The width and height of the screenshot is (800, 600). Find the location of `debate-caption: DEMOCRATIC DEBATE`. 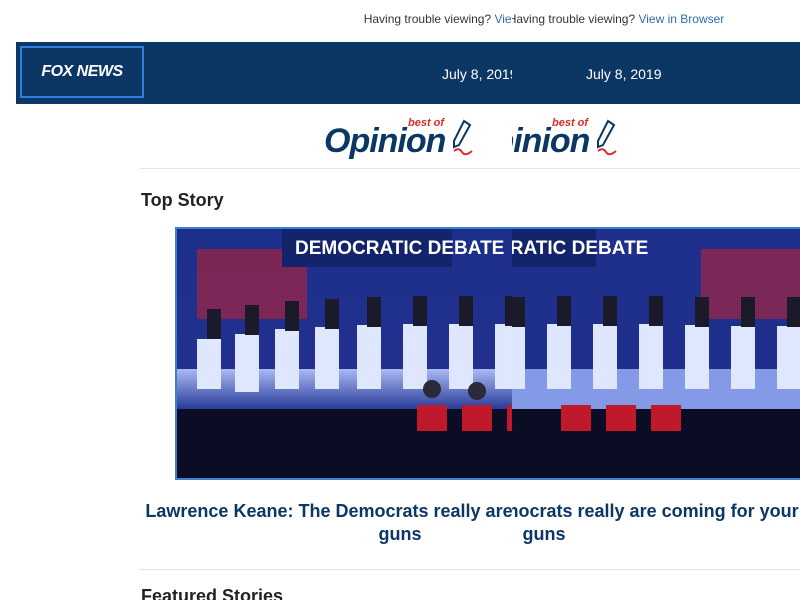

debate-caption: DEMOCRATIC DEBATE is located at coordinates (399, 248).